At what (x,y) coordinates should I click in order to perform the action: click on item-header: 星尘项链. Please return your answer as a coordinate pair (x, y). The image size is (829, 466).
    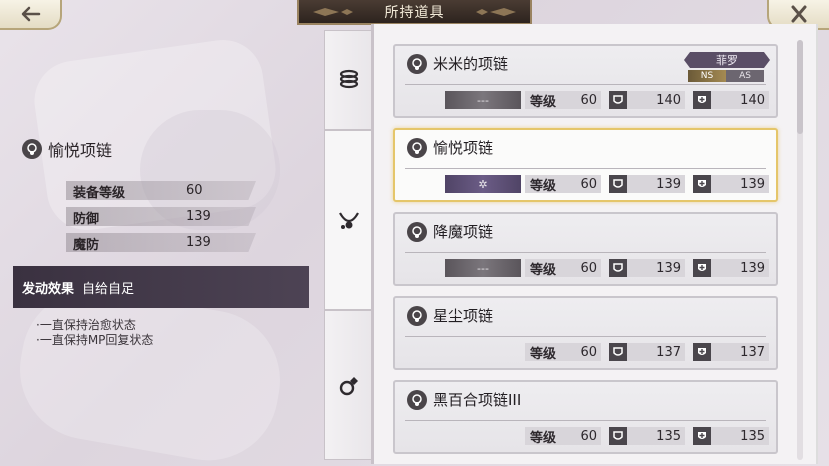
    Looking at the image, I should click on (450, 315).